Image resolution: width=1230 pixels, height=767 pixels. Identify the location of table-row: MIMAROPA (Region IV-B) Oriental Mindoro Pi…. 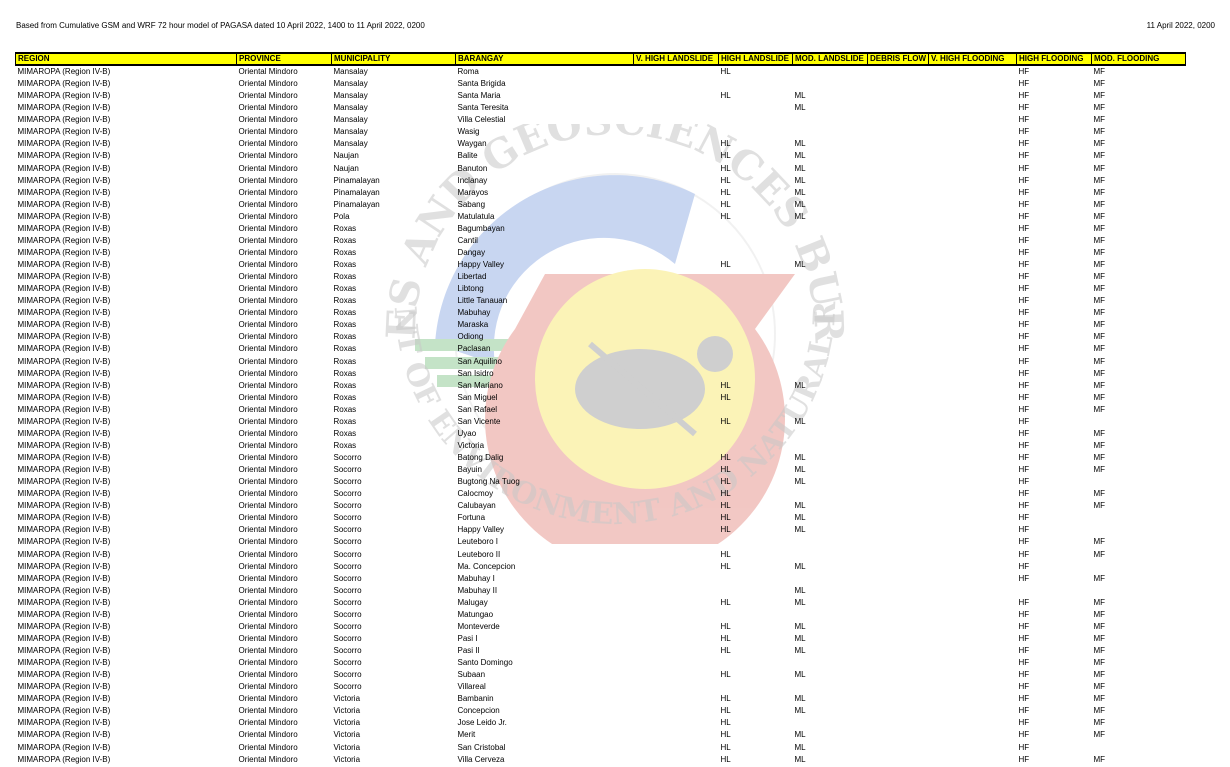
(601, 205).